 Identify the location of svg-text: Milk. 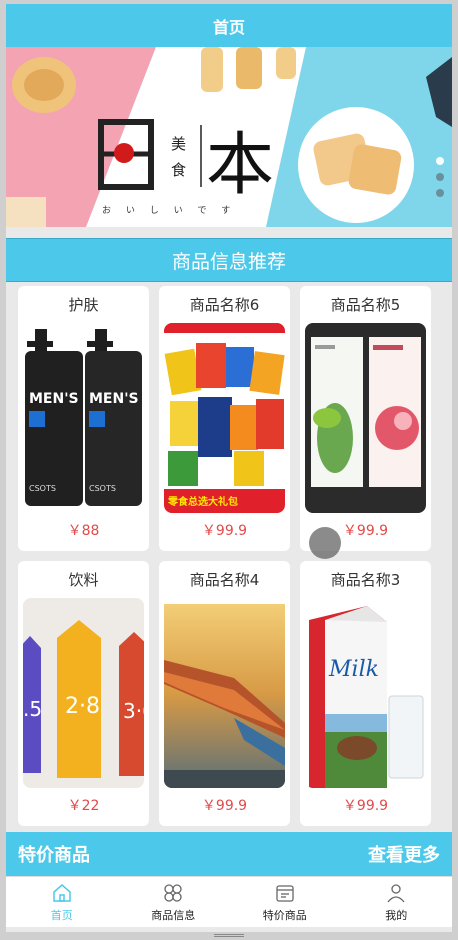
(353, 669).